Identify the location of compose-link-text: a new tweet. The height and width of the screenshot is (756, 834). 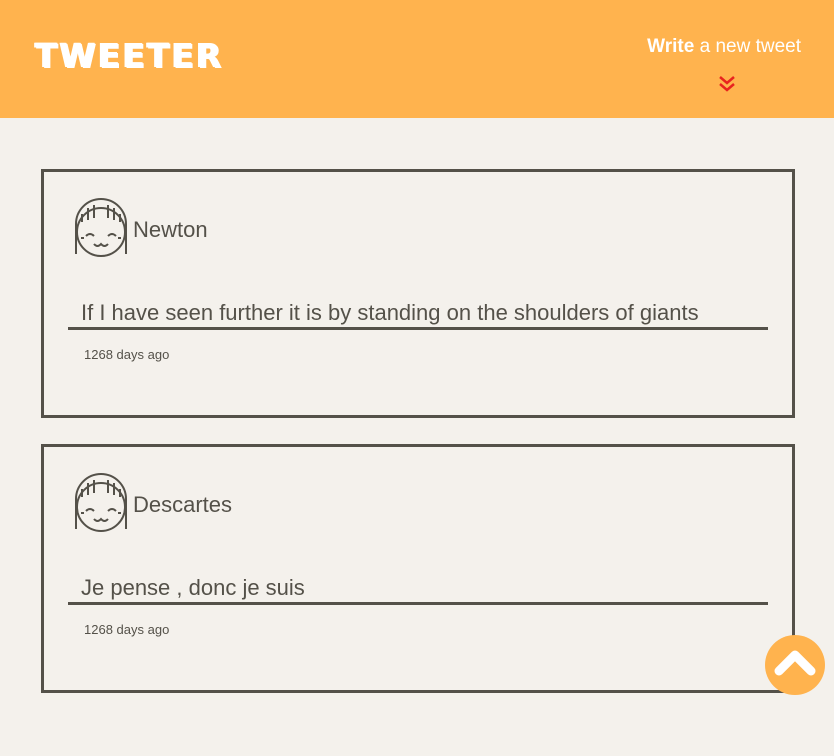
(747, 46).